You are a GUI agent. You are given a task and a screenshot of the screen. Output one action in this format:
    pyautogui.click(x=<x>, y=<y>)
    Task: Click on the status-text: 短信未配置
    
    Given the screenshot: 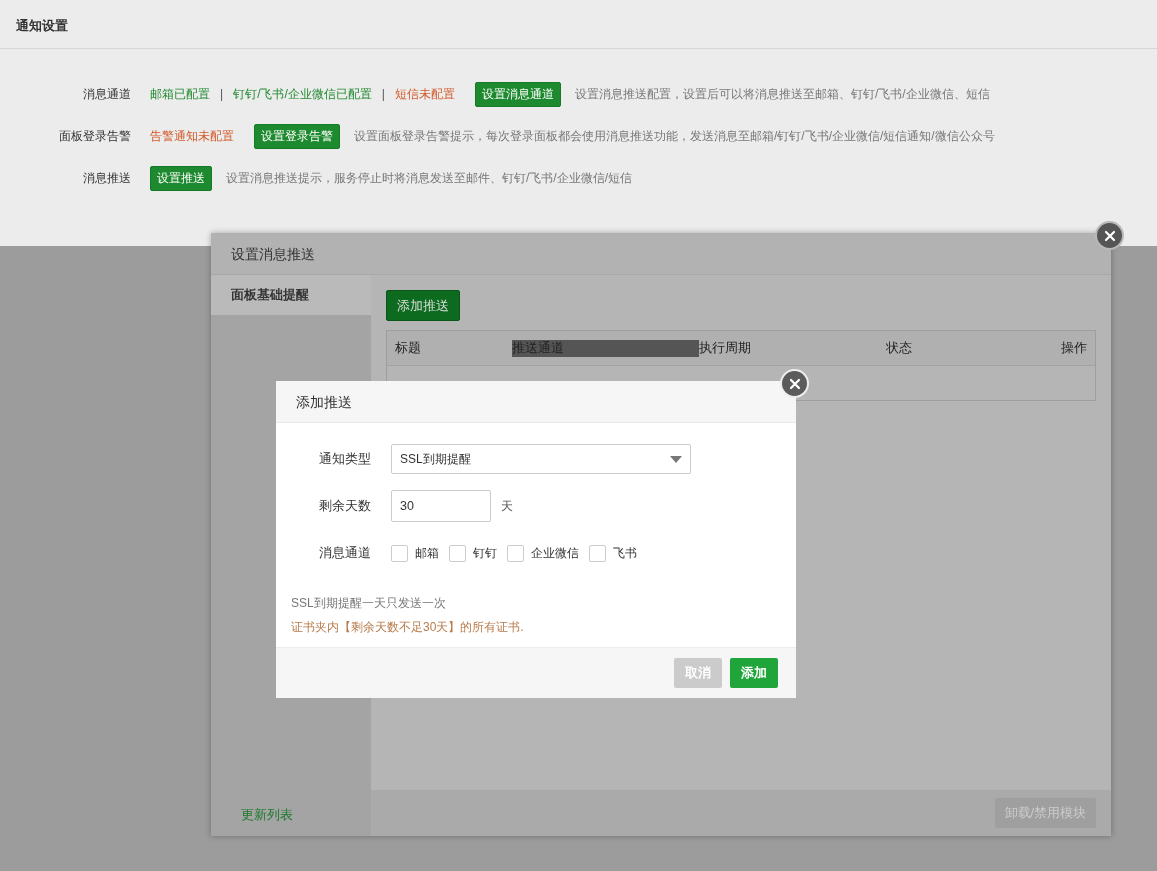 What is the action you would take?
    pyautogui.click(x=424, y=94)
    